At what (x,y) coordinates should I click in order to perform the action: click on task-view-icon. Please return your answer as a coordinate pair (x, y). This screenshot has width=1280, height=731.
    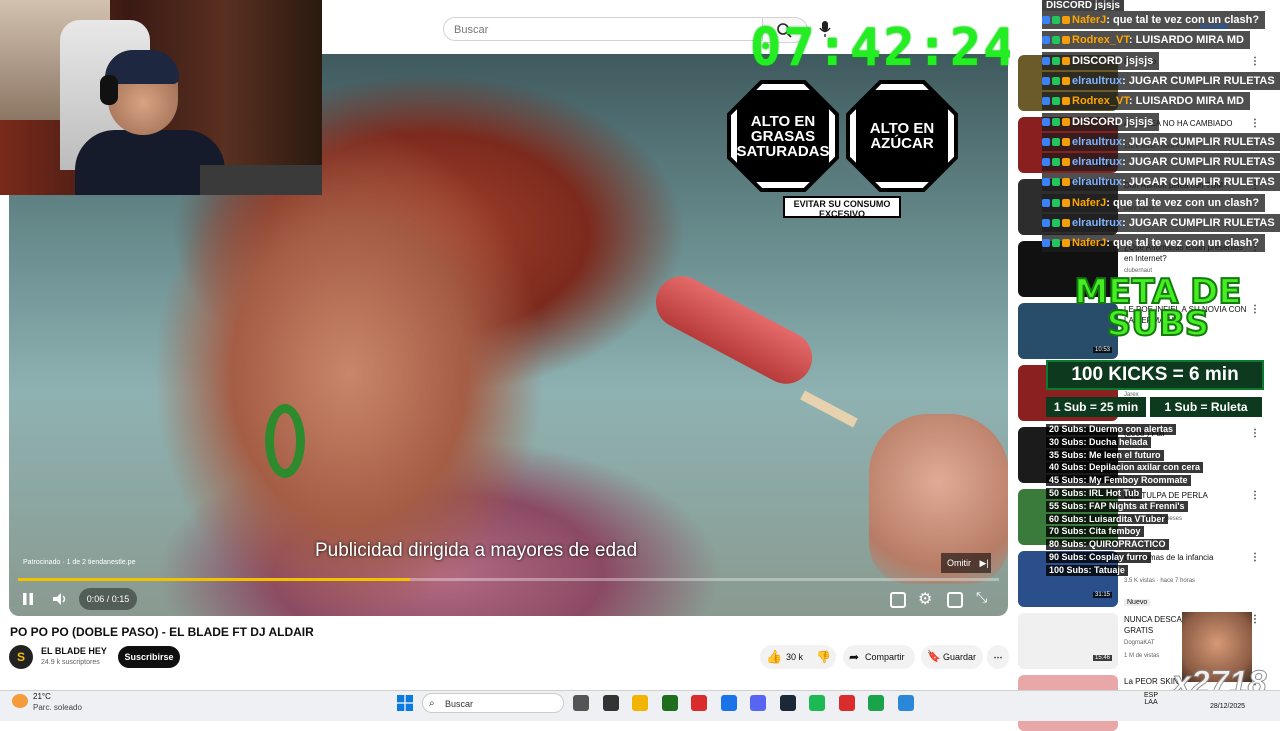
    Looking at the image, I should click on (581, 703).